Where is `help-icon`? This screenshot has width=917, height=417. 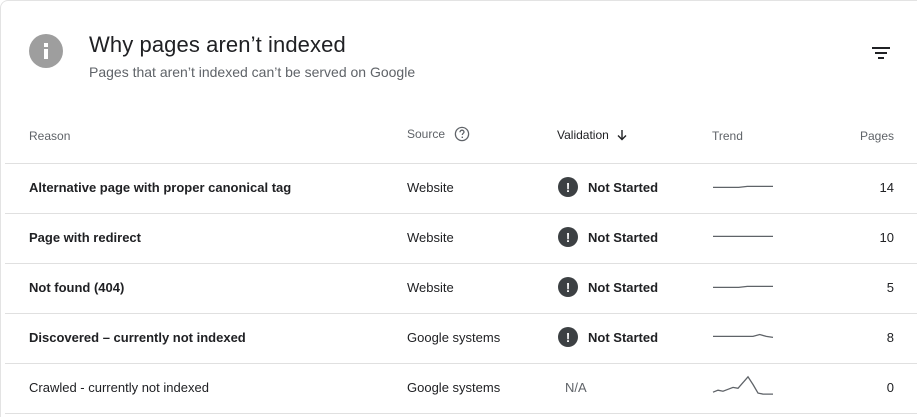
help-icon is located at coordinates (462, 134).